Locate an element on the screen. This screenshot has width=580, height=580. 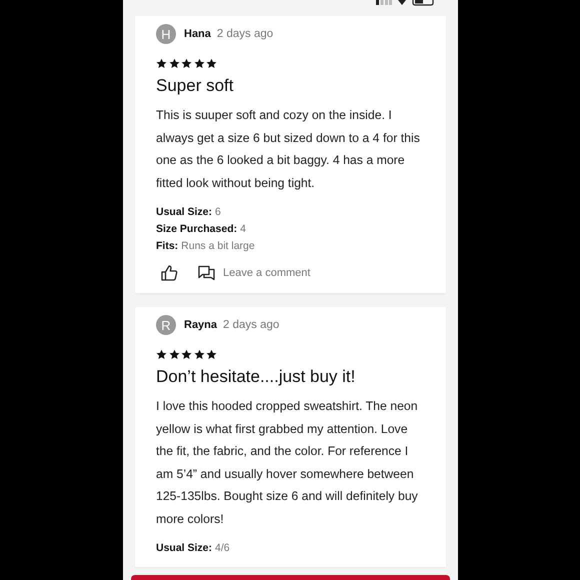
review-text: I love this hooded cropped sweatshirt. The neon yellow is what first grabbed my attention. Love the fit, the fabric, and the color. For reference I am 5’4” and usually hover somewhere between 125-135lbs. Bought size 6 and will definitely buy more colors! is located at coordinates (287, 463).